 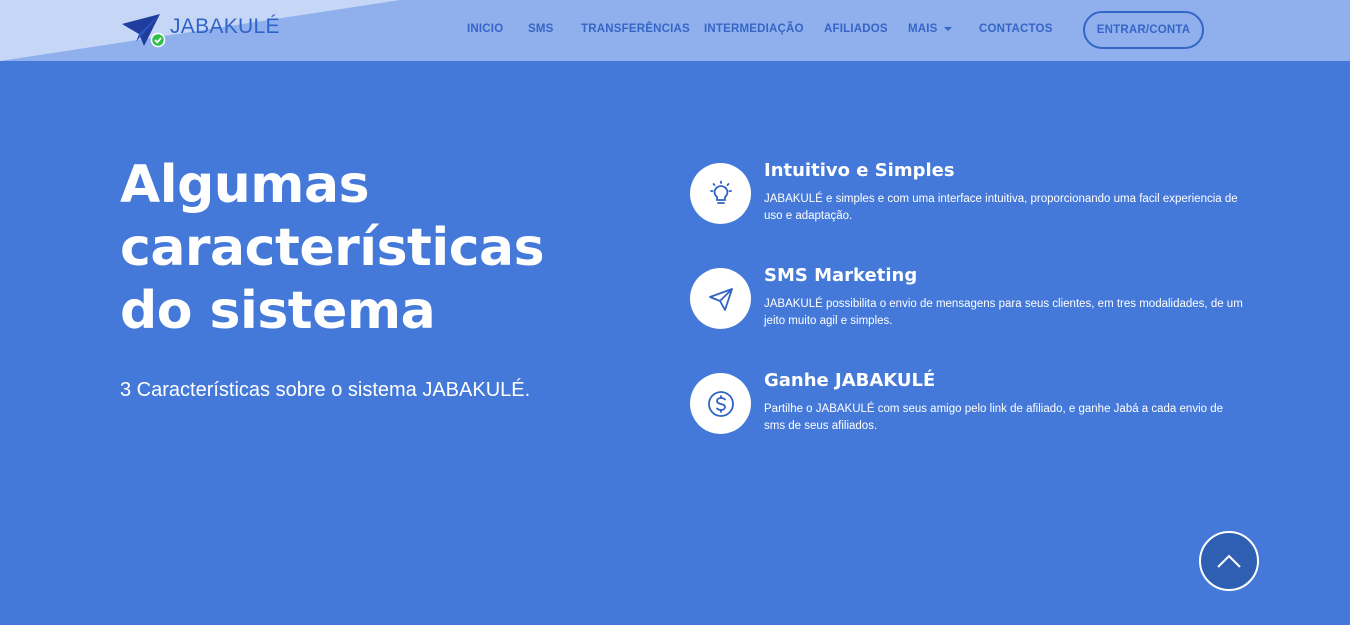 What do you see at coordinates (541, 29) in the screenshot?
I see `nav-item-sms: SMS` at bounding box center [541, 29].